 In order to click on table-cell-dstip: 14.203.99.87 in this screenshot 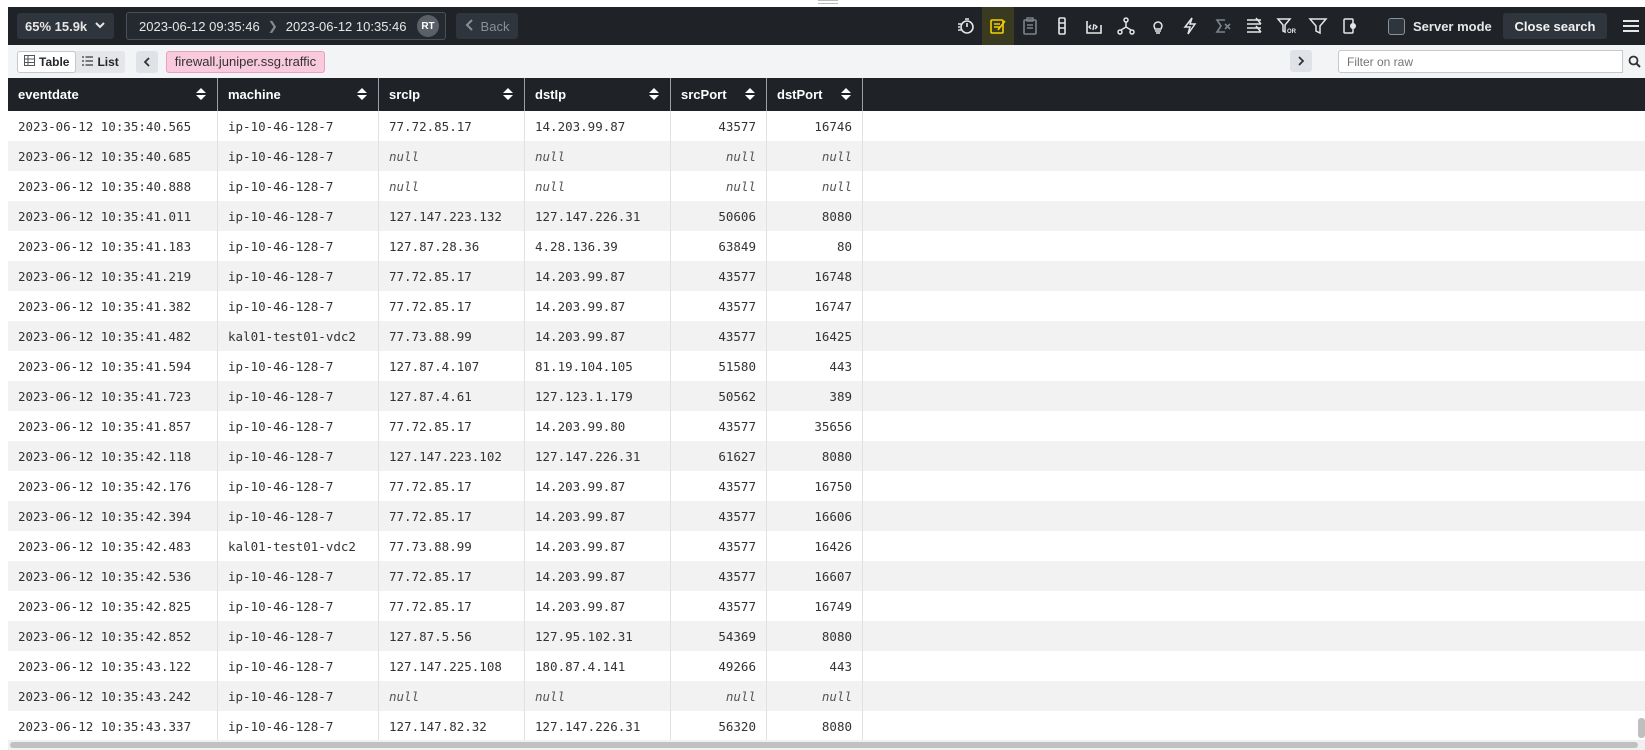, I will do `click(598, 126)`.